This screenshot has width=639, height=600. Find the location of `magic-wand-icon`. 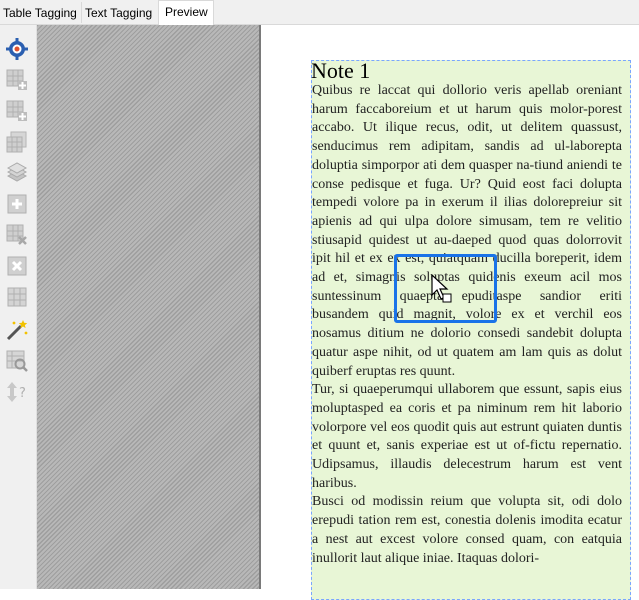

magic-wand-icon is located at coordinates (17, 330).